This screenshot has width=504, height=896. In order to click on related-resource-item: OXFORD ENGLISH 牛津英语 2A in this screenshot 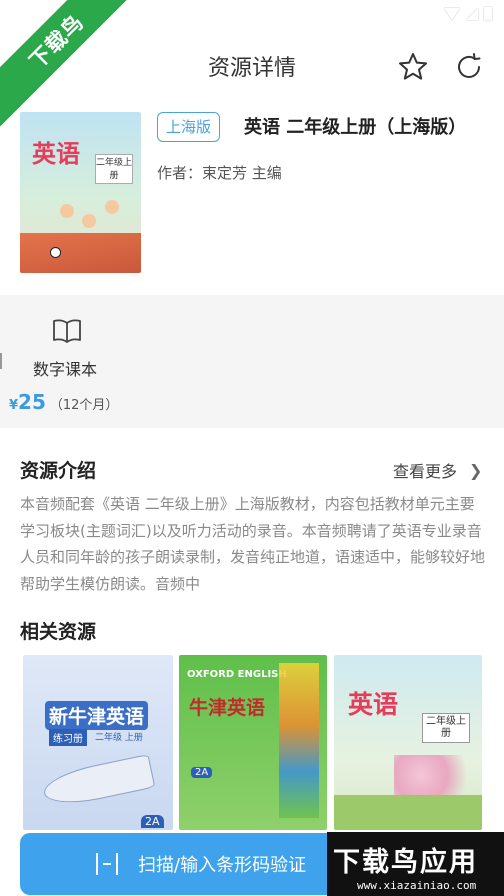, I will do `click(253, 742)`.